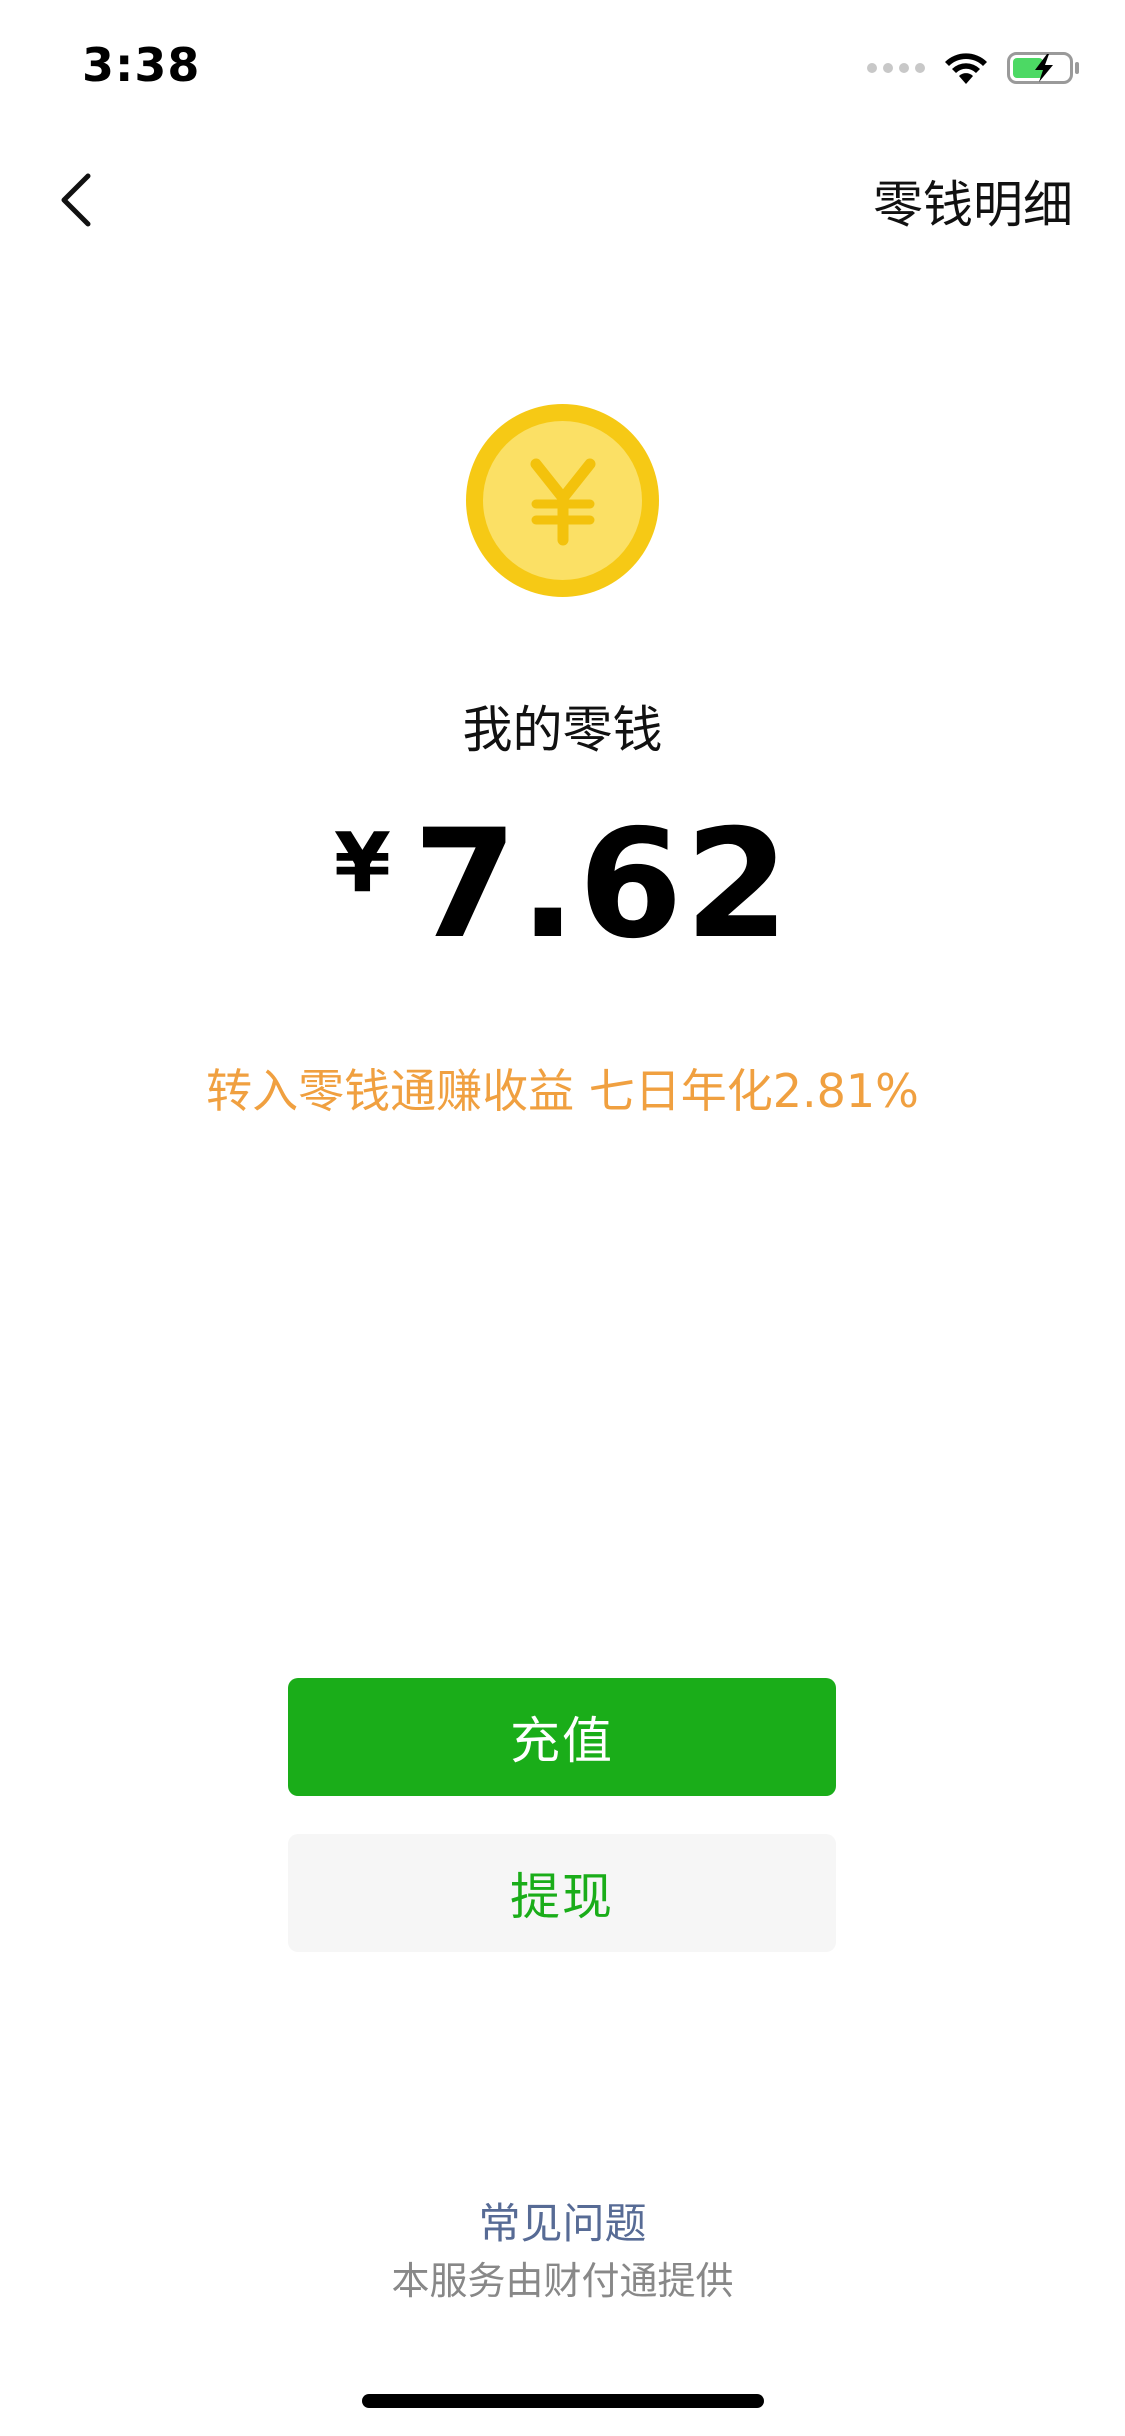 Image resolution: width=1125 pixels, height=2436 pixels. I want to click on yuan-coin-icon, so click(562, 500).